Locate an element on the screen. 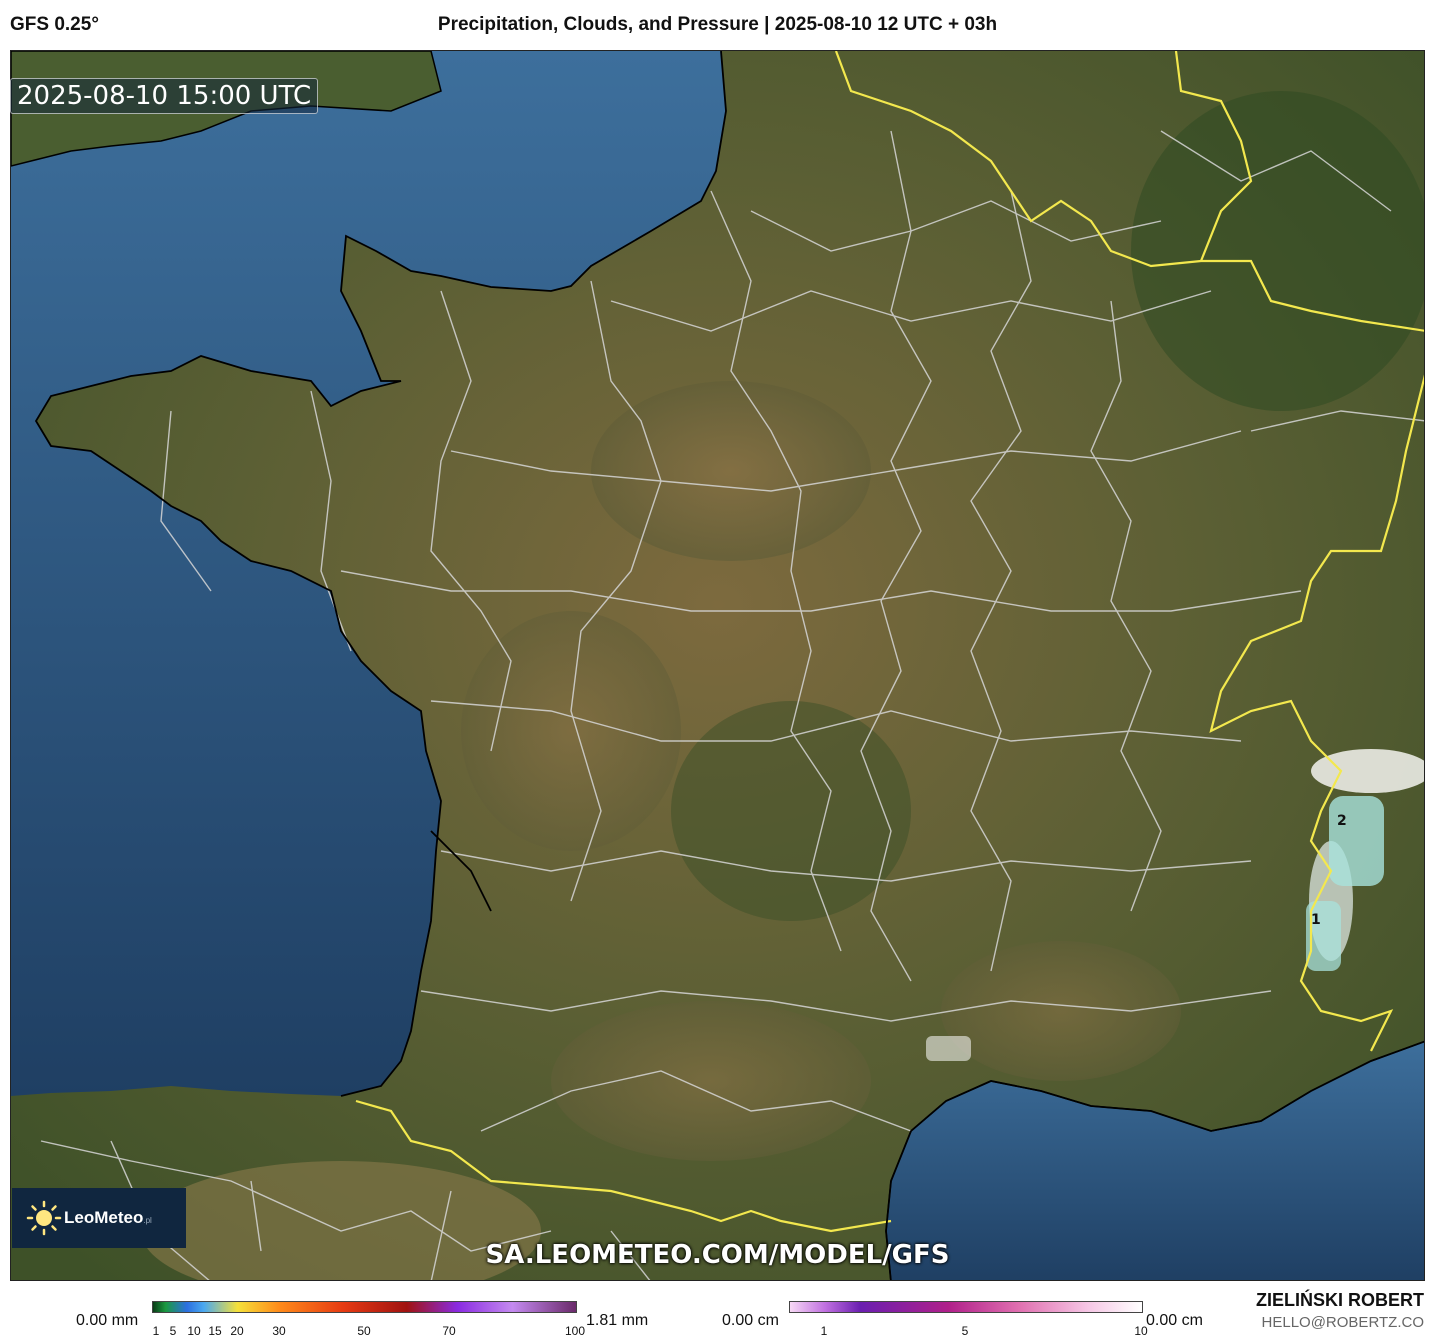  precip-tick: 1 is located at coordinates (156, 1331).